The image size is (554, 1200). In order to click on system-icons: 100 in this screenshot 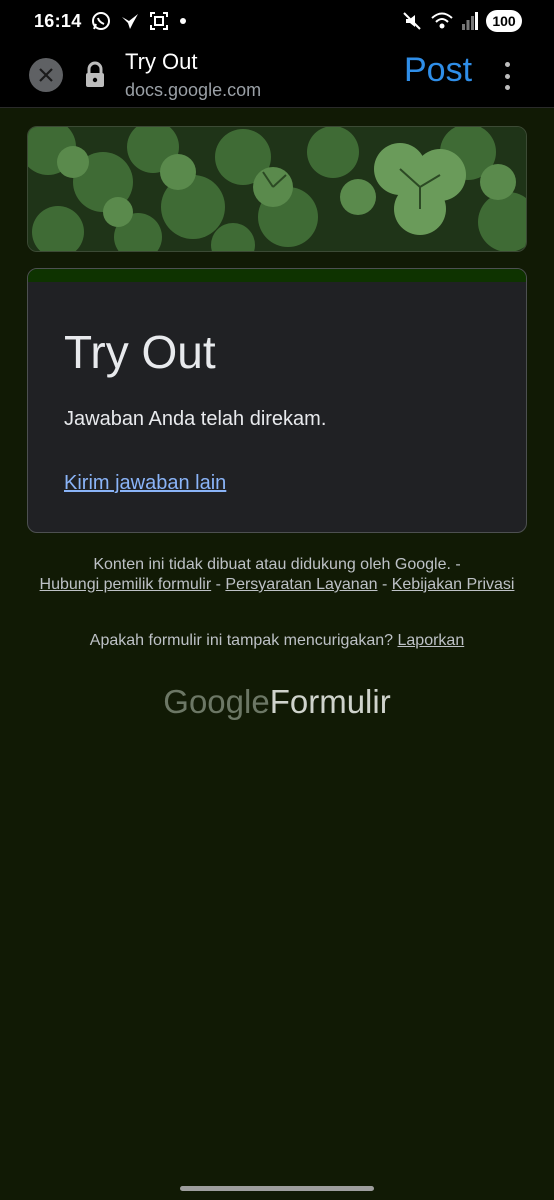, I will do `click(462, 21)`.